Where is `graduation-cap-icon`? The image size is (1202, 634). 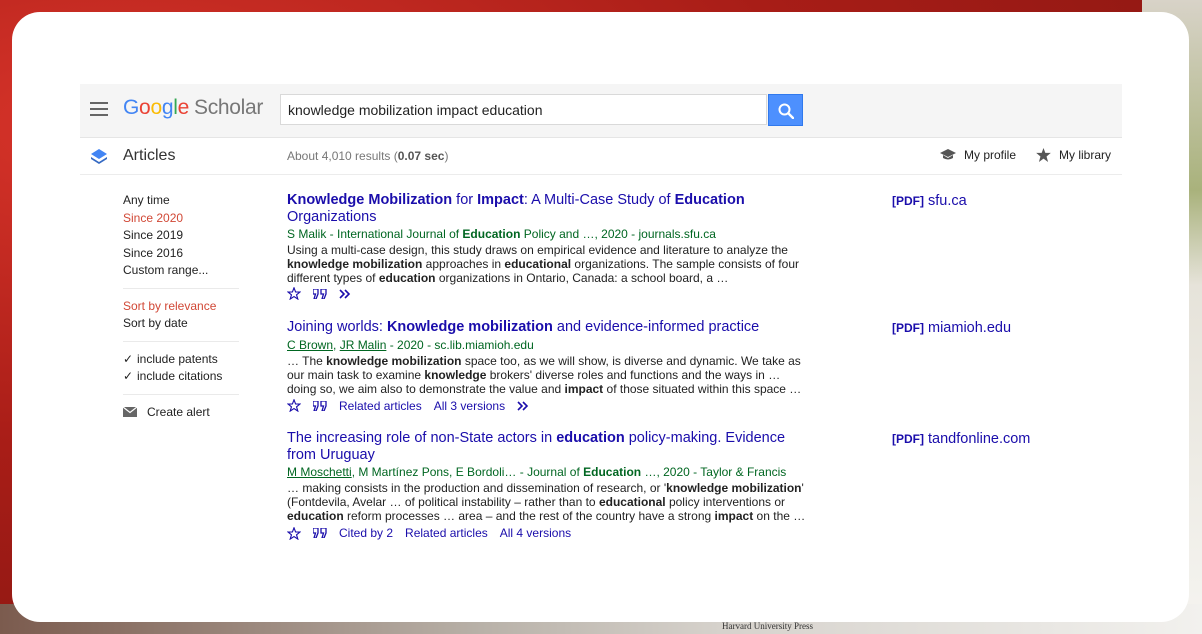 graduation-cap-icon is located at coordinates (948, 154).